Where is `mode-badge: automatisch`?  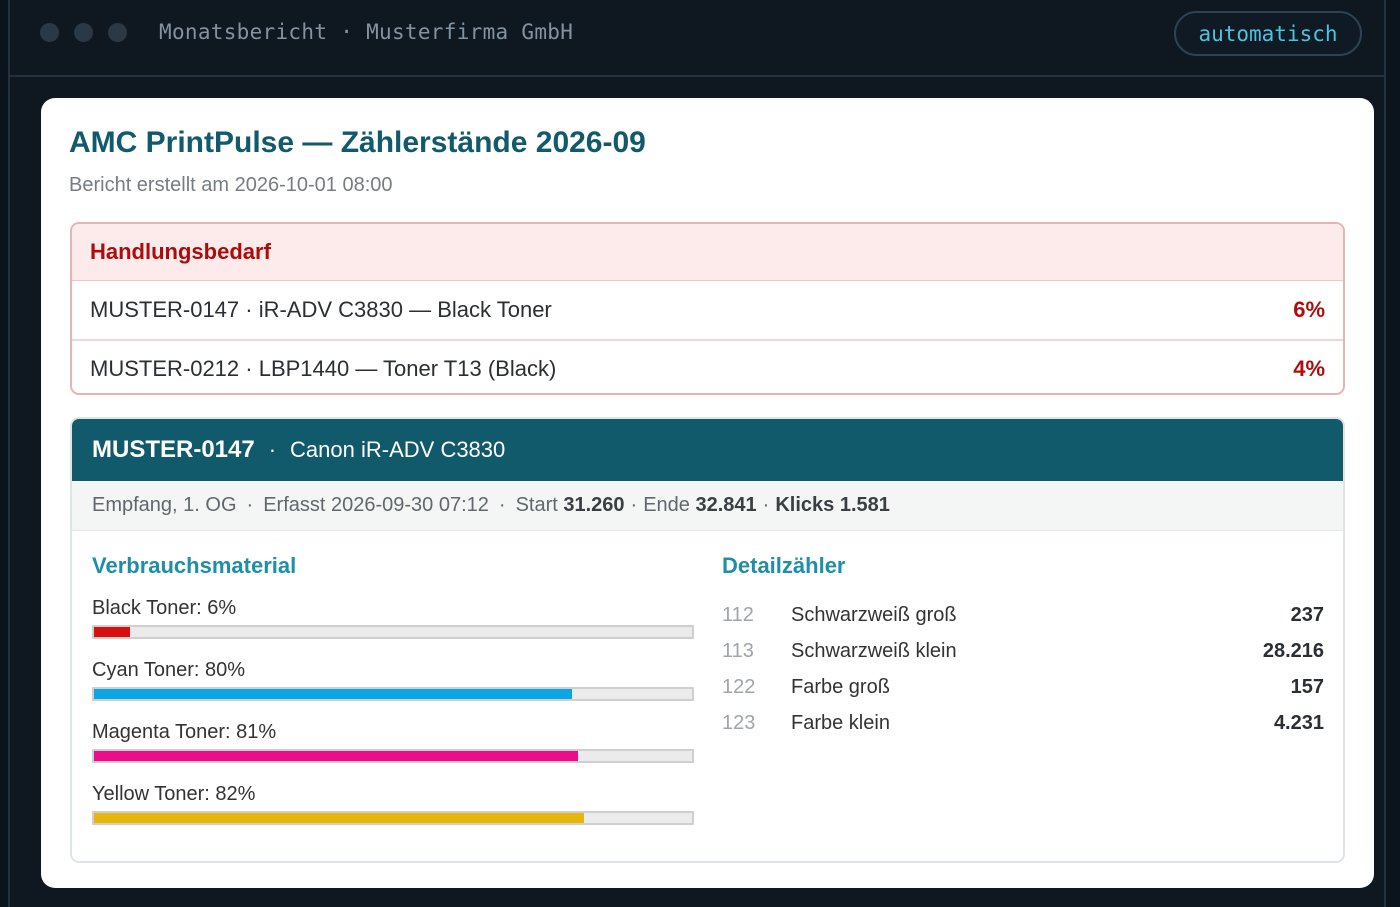 mode-badge: automatisch is located at coordinates (1268, 33).